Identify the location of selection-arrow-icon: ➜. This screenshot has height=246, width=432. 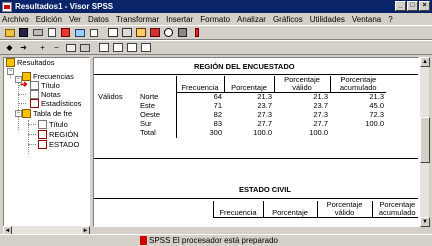
(24, 84).